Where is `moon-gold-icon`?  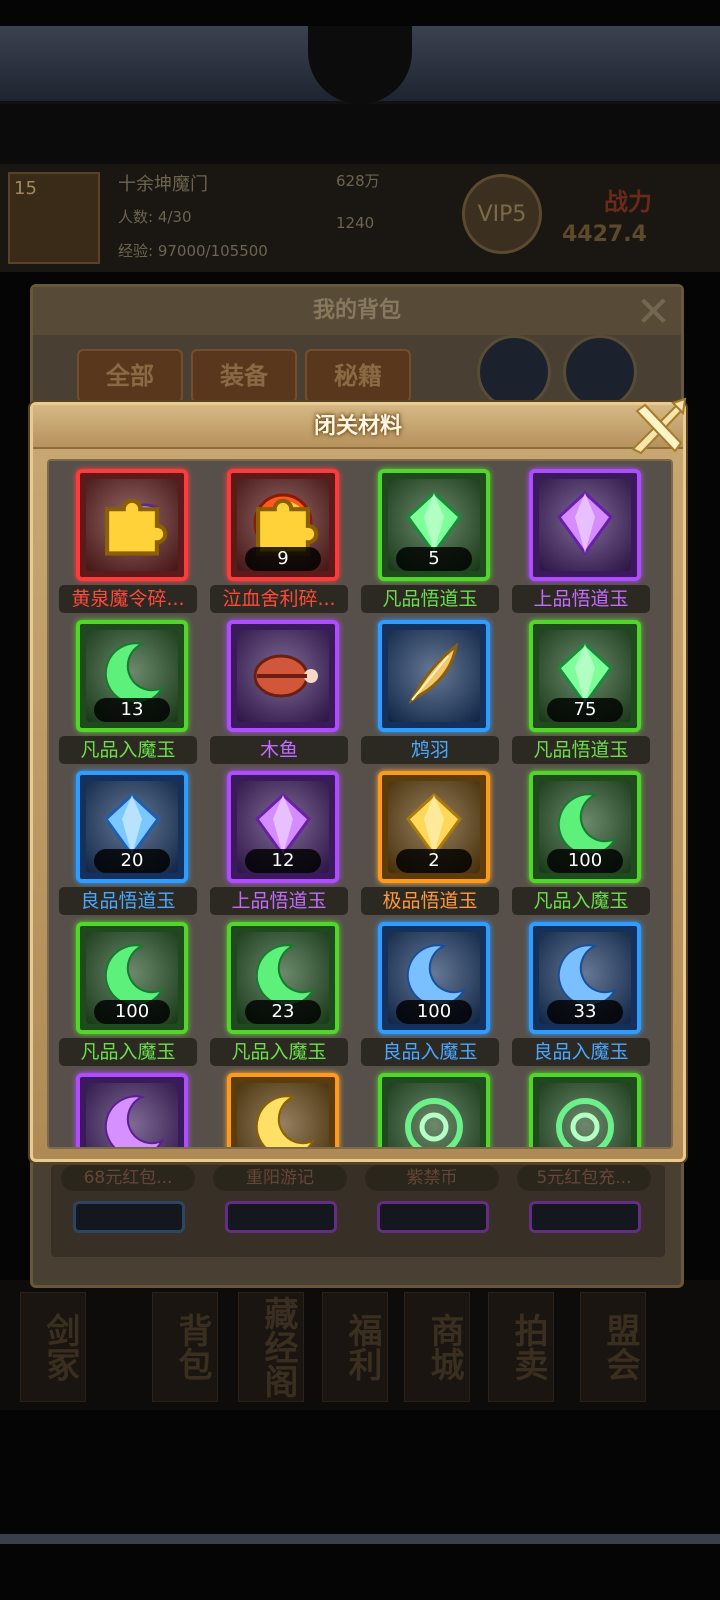
moon-gold-icon is located at coordinates (285, 1121).